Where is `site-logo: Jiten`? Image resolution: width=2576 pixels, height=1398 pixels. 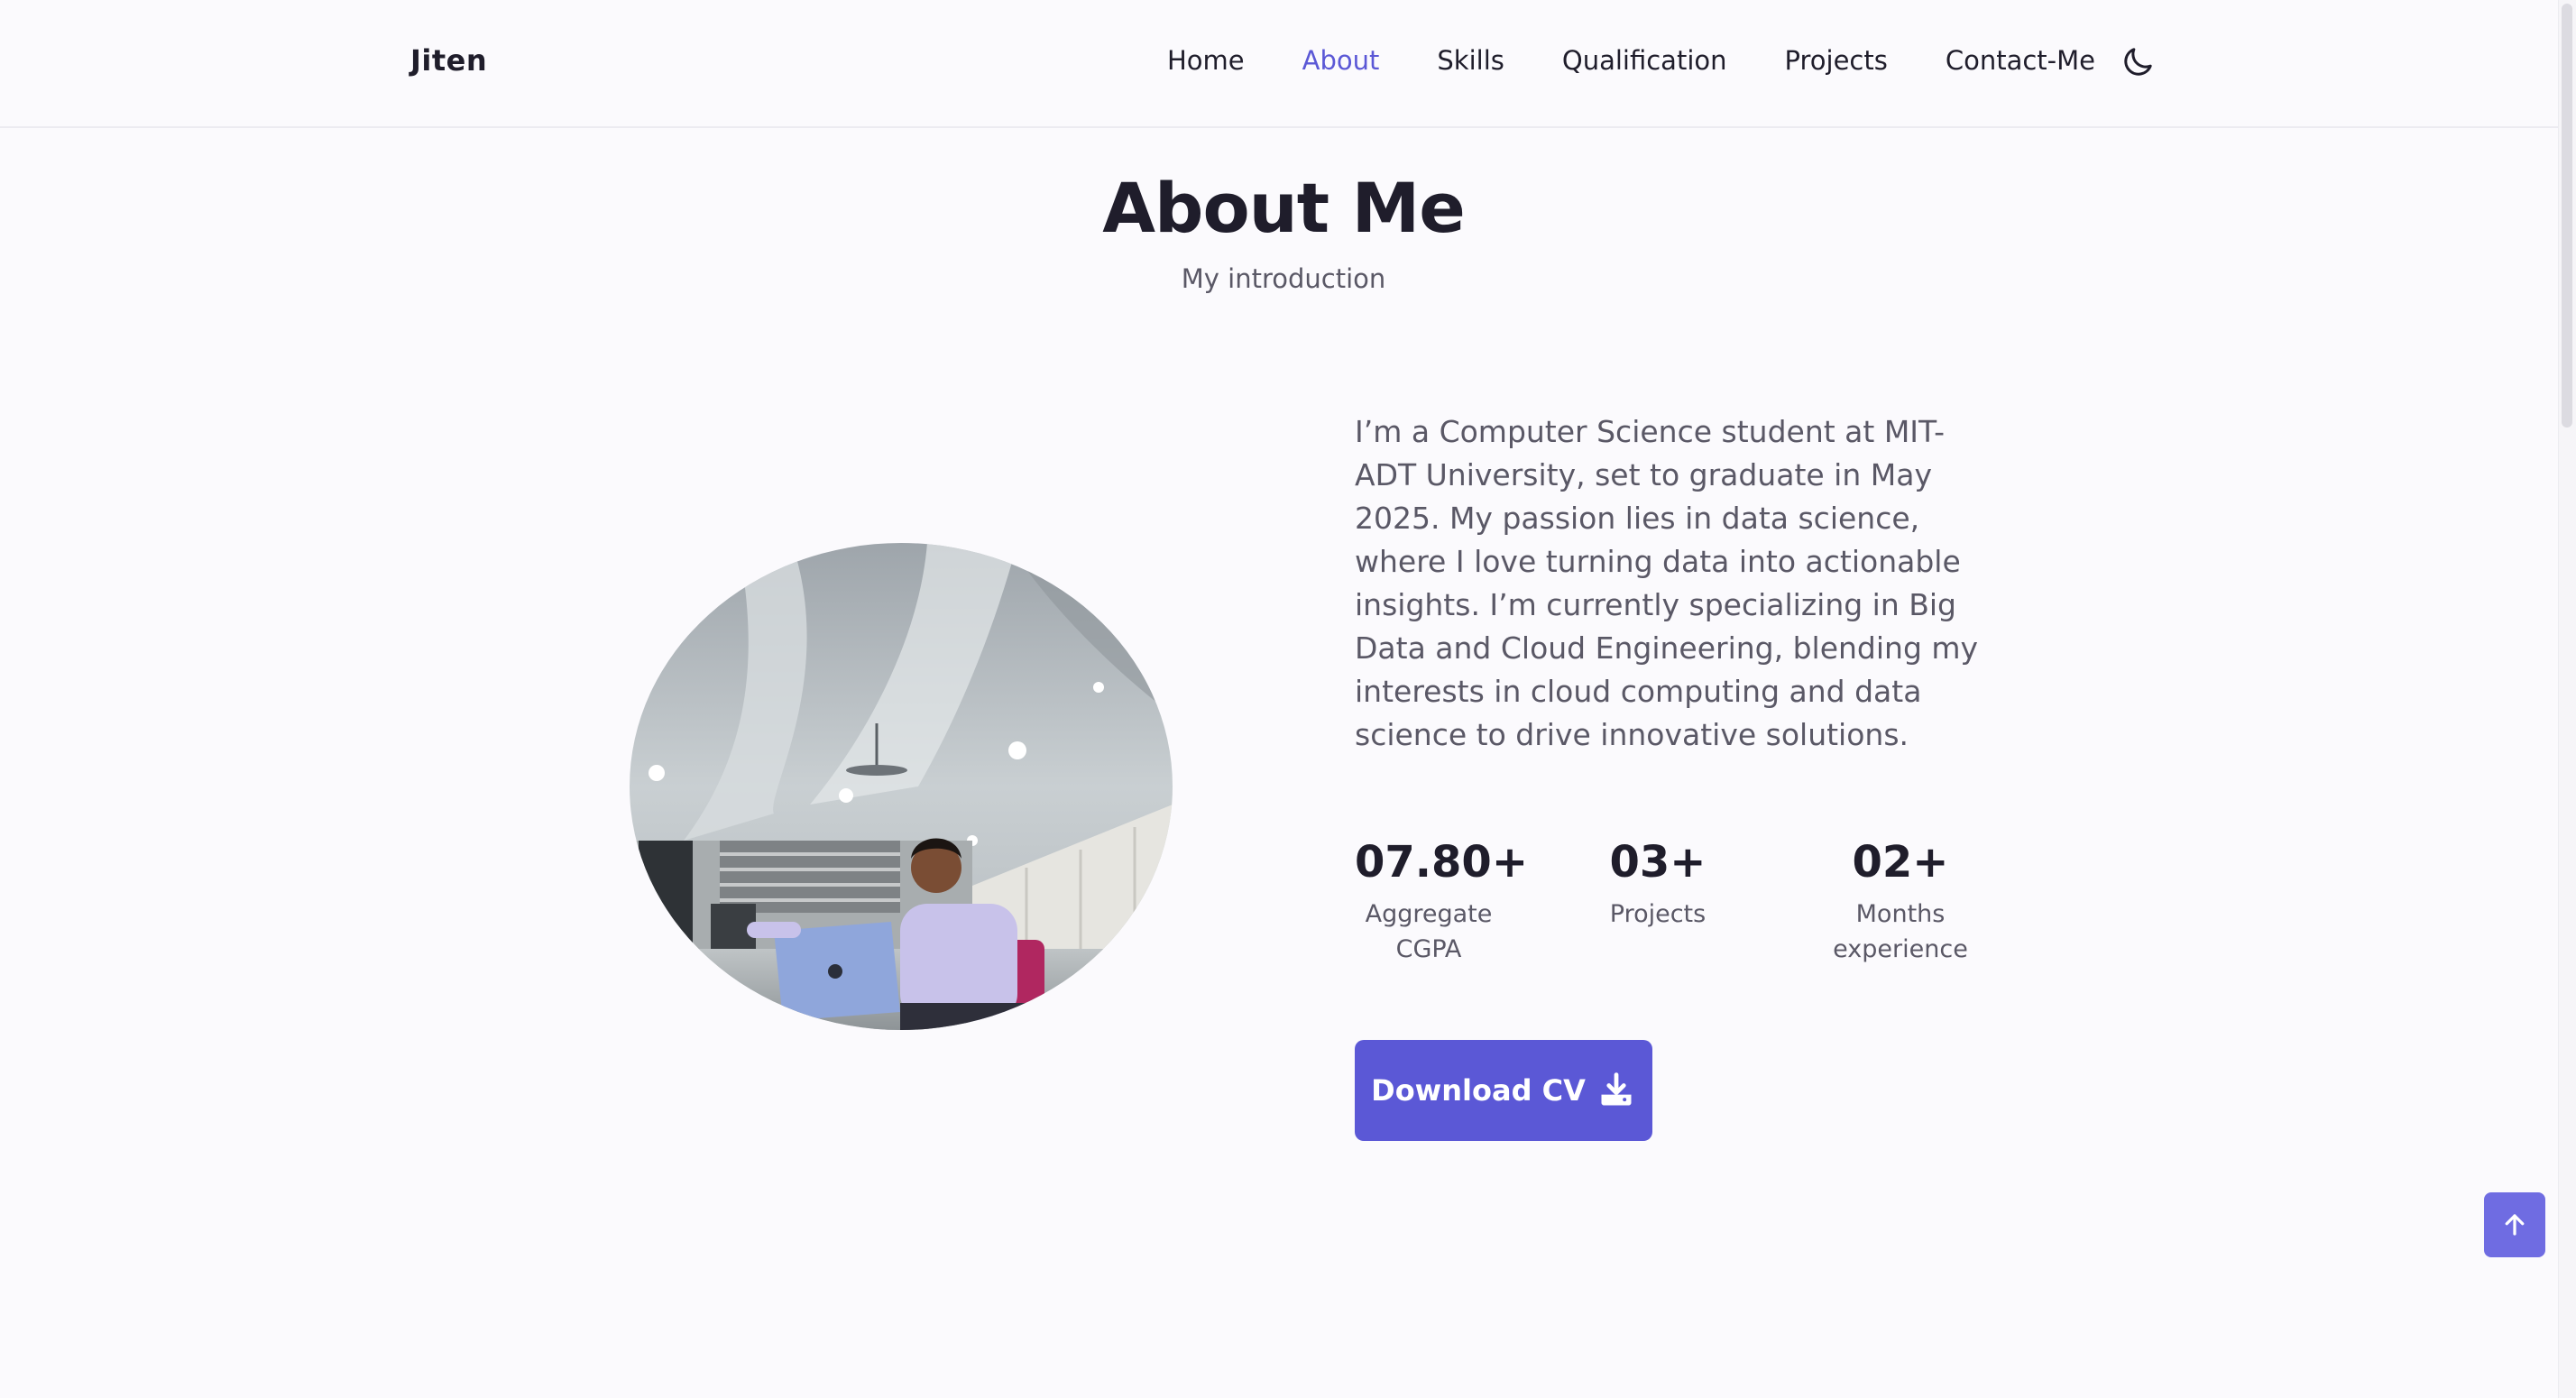 site-logo: Jiten is located at coordinates (448, 60).